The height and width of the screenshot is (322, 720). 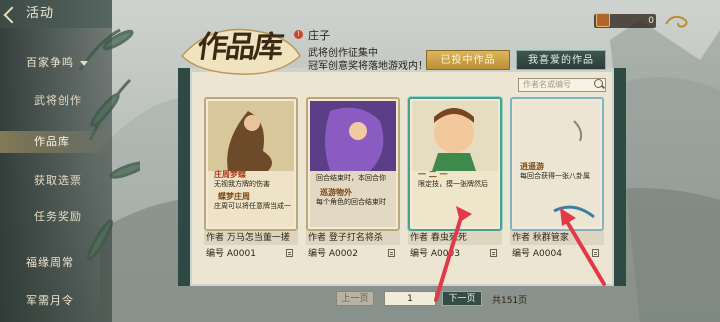 I want to click on annotation-arrows, so click(x=520, y=254).